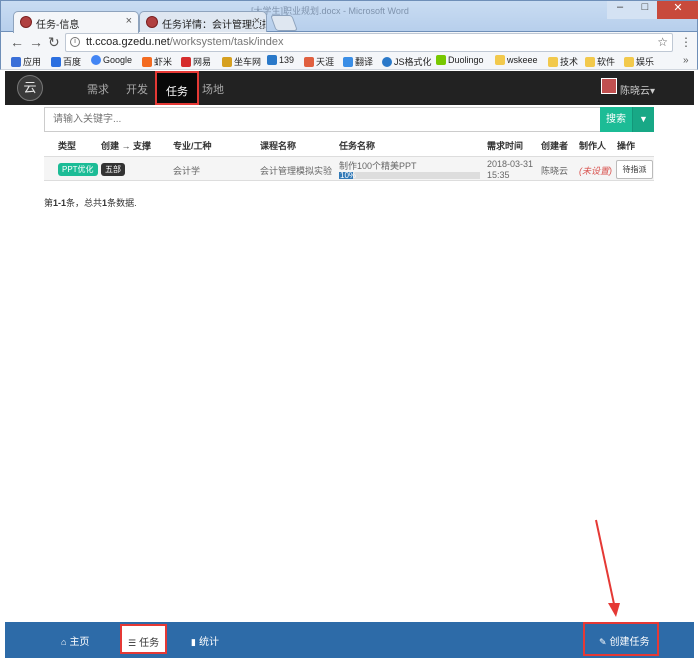 Image resolution: width=698 pixels, height=661 pixels. I want to click on home-button: ⌂ 主页, so click(75, 640).